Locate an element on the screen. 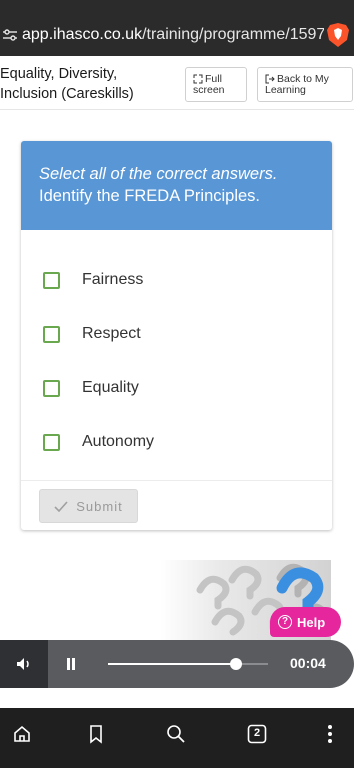 This screenshot has width=354, height=768. answer-label: Autonomy is located at coordinates (118, 441).